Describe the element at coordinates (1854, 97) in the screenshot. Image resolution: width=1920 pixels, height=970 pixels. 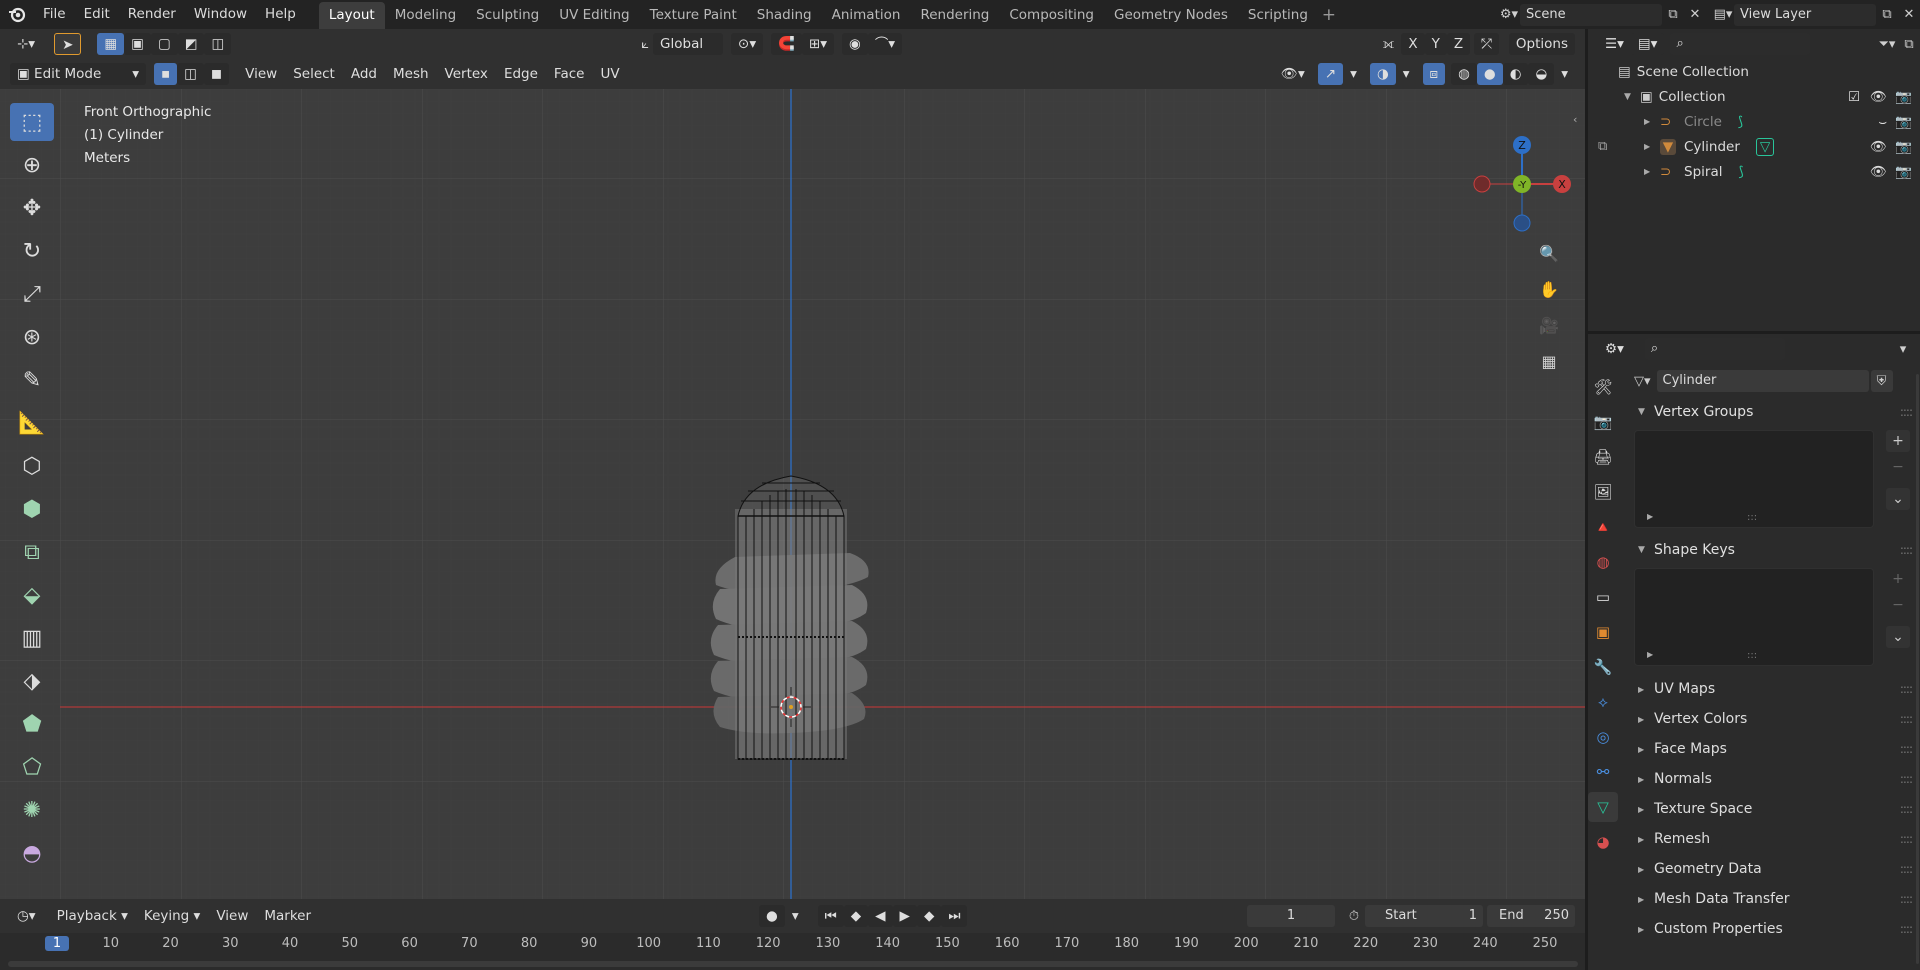
I see `collection-exclude-checkbox: ☑` at that location.